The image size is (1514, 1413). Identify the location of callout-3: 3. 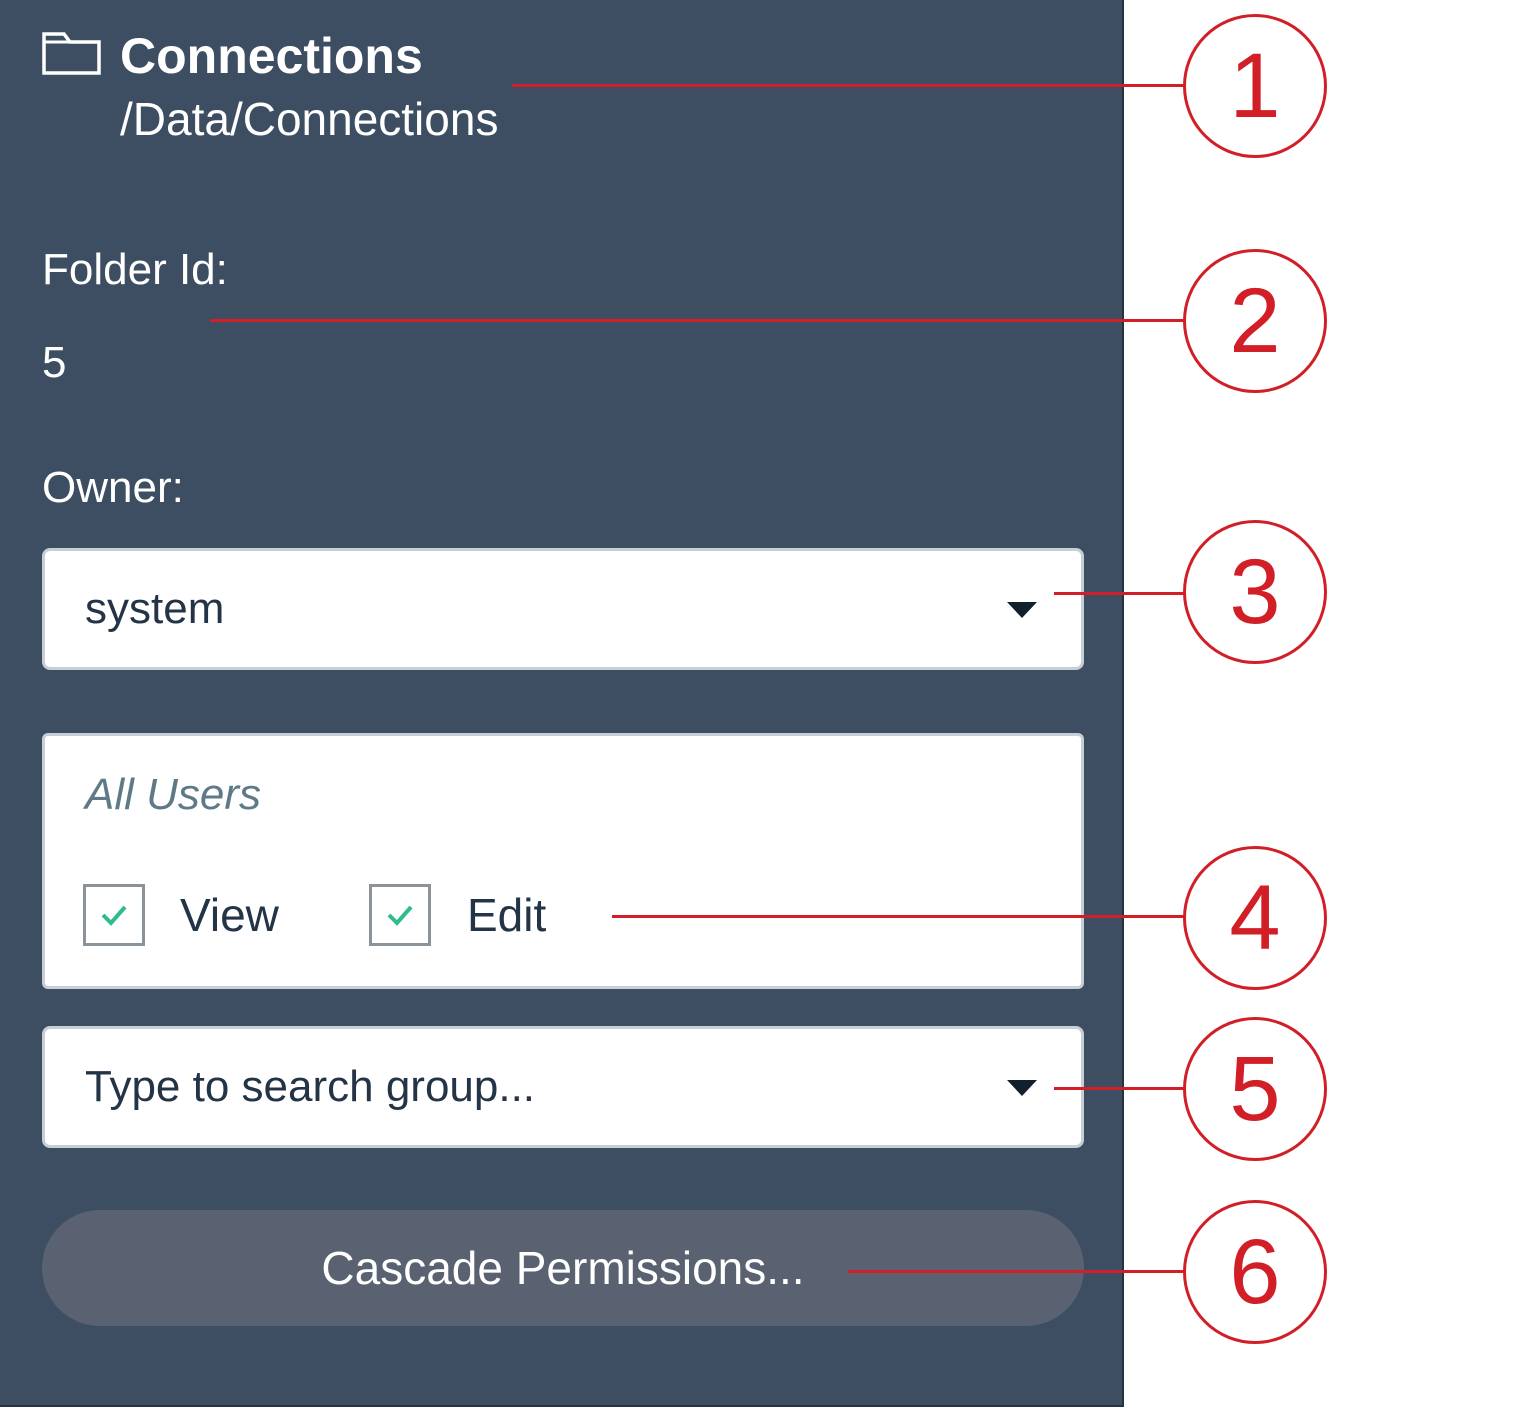
(1255, 592).